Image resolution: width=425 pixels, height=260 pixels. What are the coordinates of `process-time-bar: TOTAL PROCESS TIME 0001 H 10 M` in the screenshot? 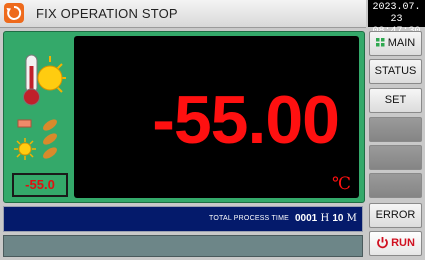 It's located at (183, 219).